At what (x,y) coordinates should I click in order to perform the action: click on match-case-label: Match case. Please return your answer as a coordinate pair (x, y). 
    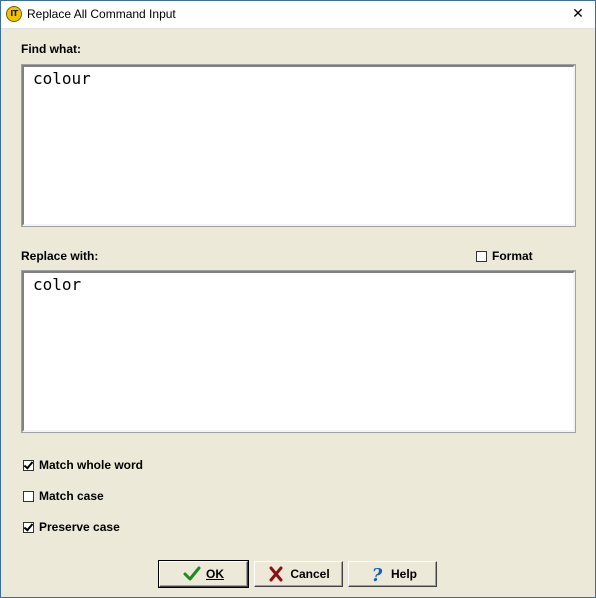
    Looking at the image, I should click on (71, 496).